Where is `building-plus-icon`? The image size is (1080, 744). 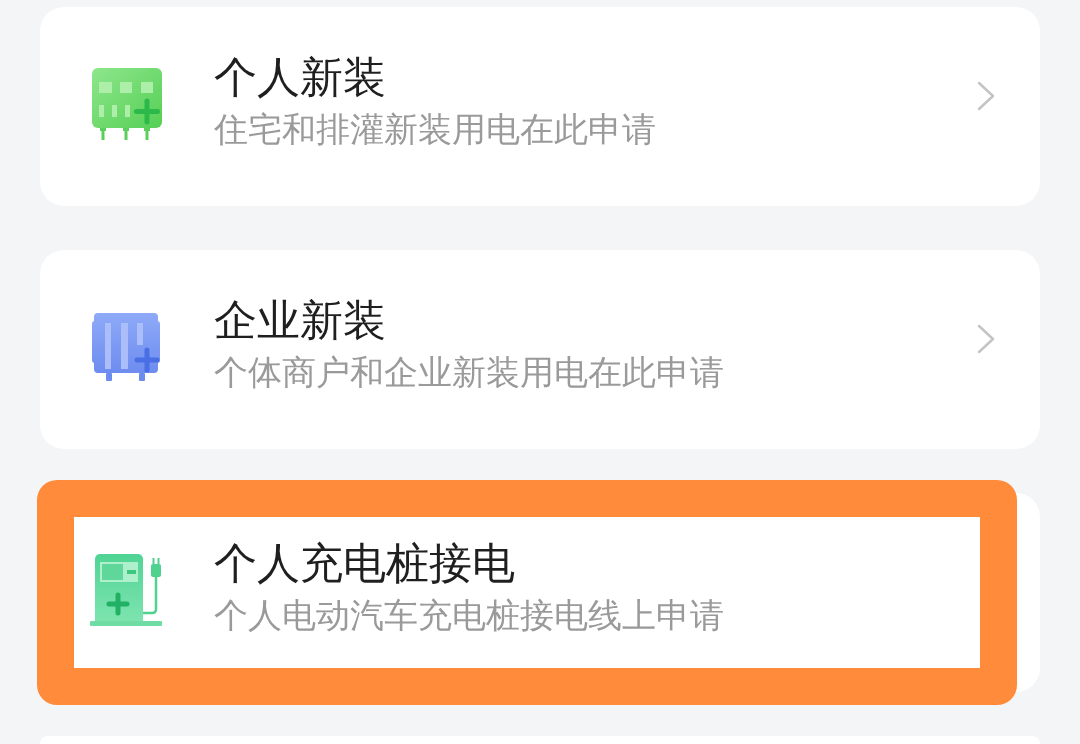 building-plus-icon is located at coordinates (126, 103).